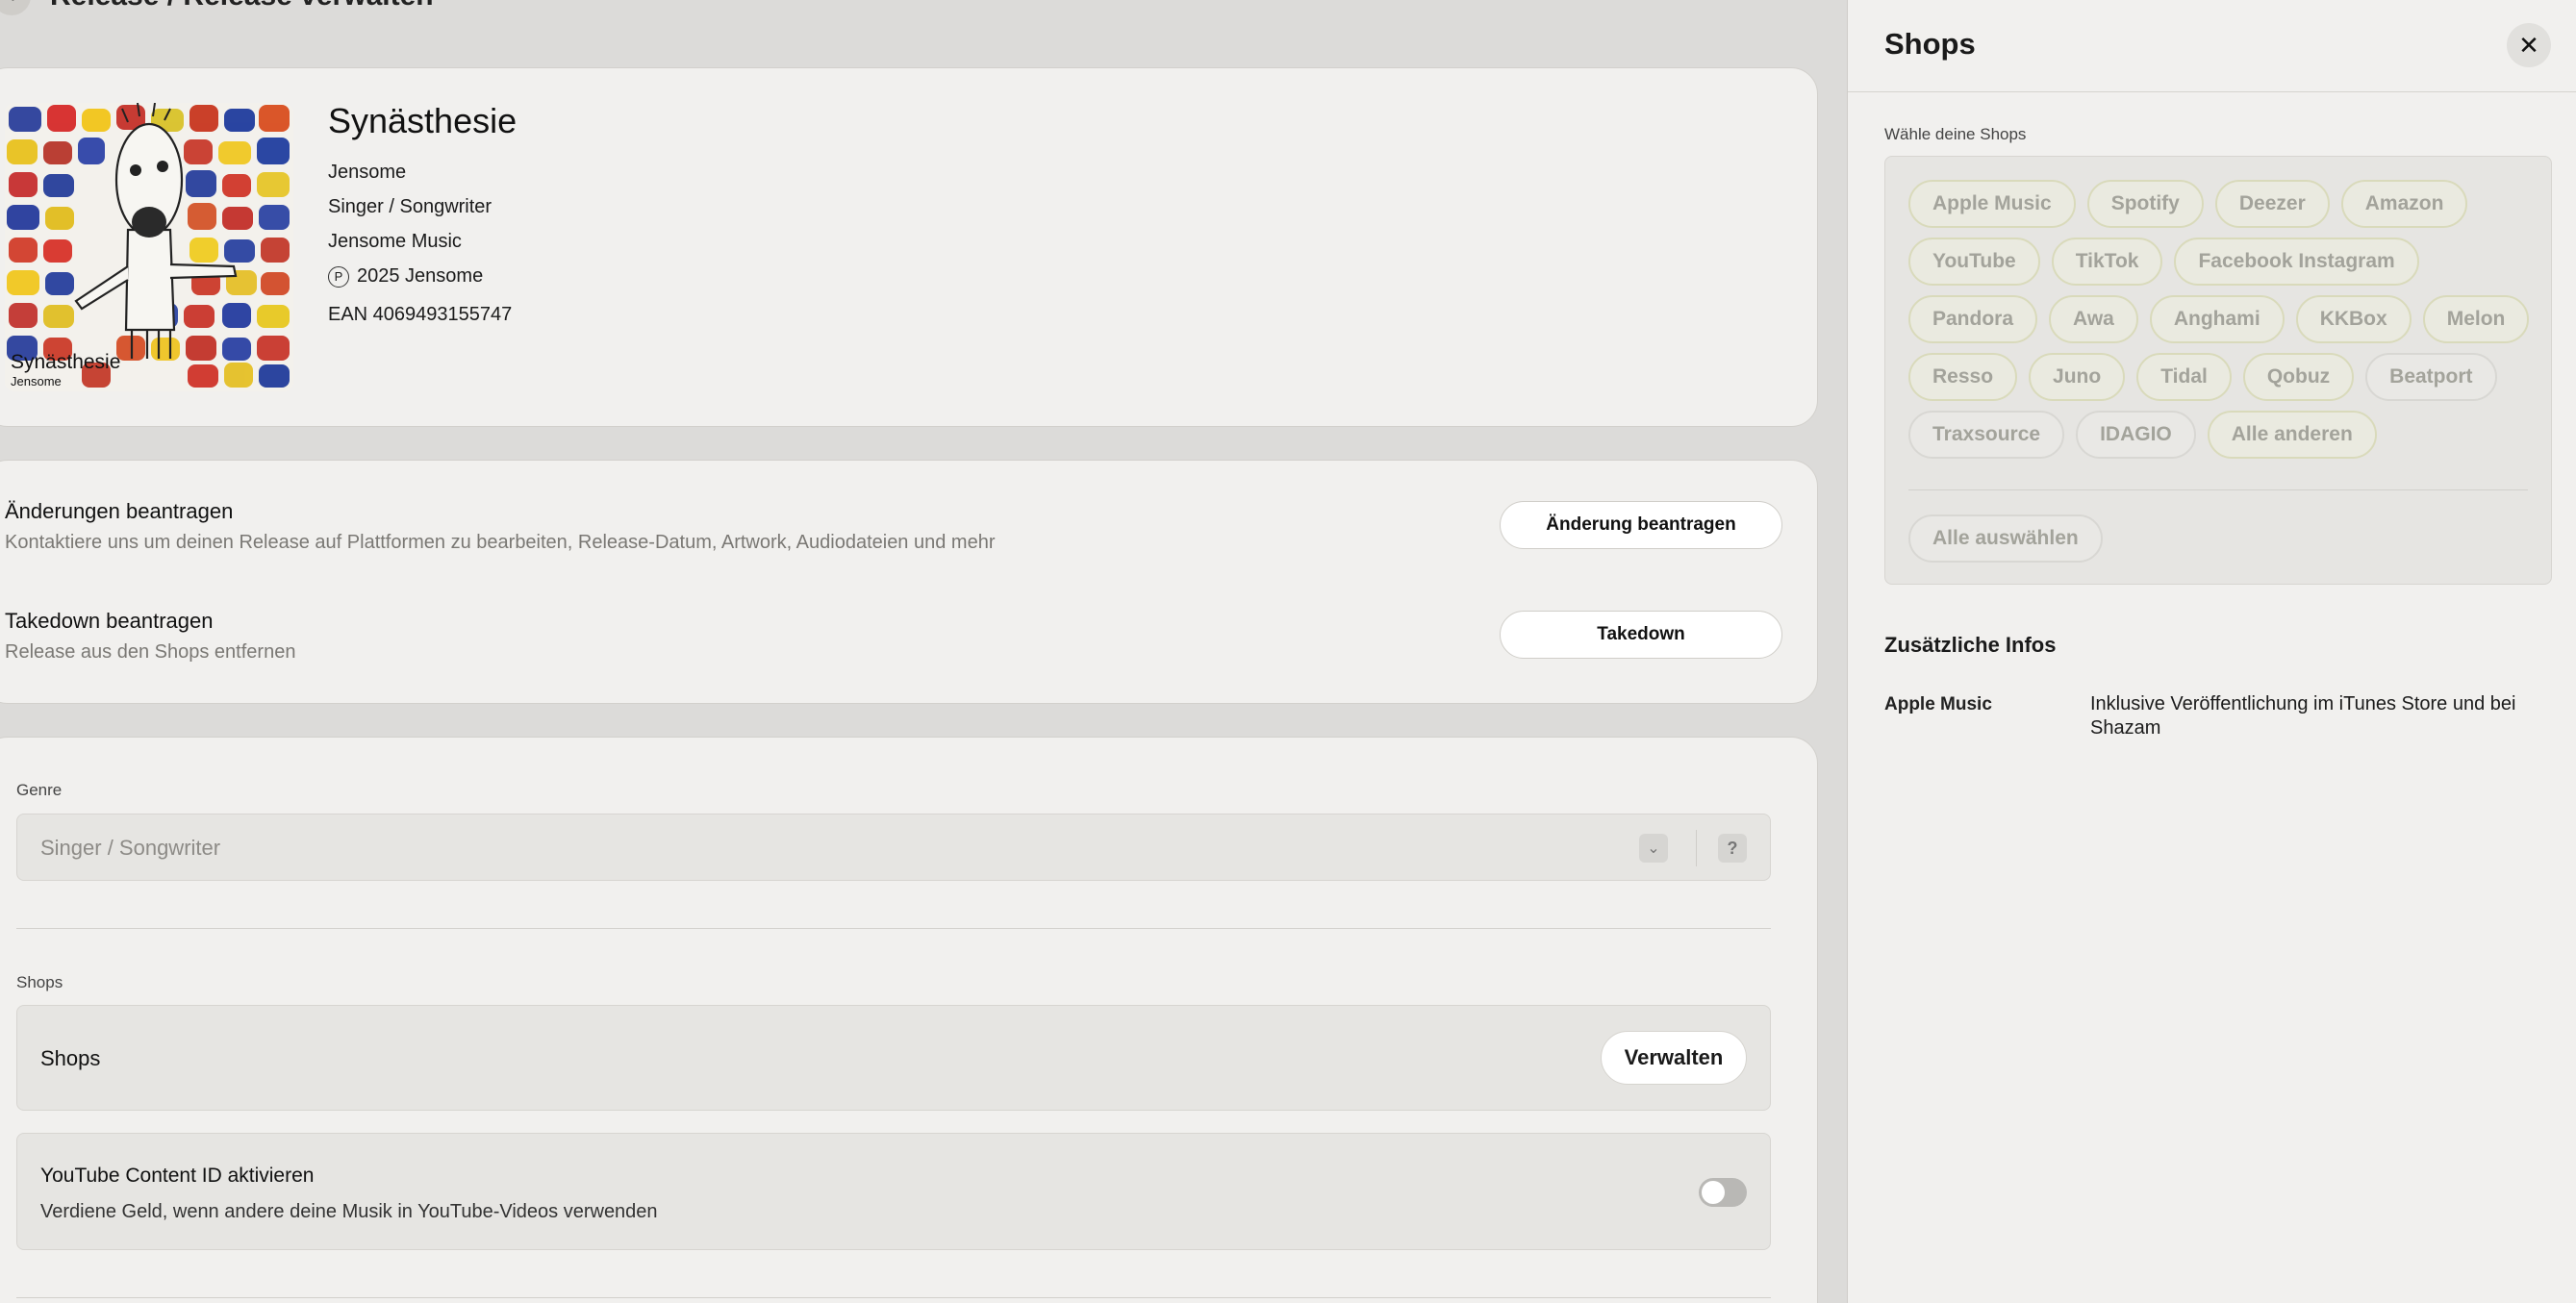 Image resolution: width=2576 pixels, height=1303 pixels. Describe the element at coordinates (894, 1058) in the screenshot. I see `shops-box: Shops Verwalten` at that location.